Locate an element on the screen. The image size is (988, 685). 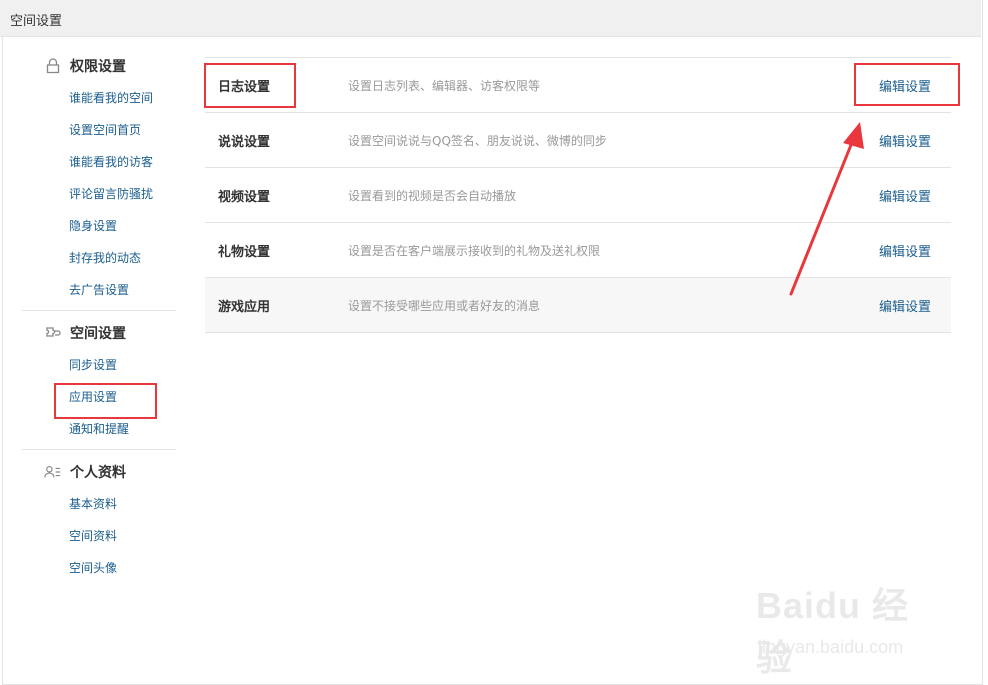
watermark-brand: Baidu 经验 is located at coordinates (833, 631).